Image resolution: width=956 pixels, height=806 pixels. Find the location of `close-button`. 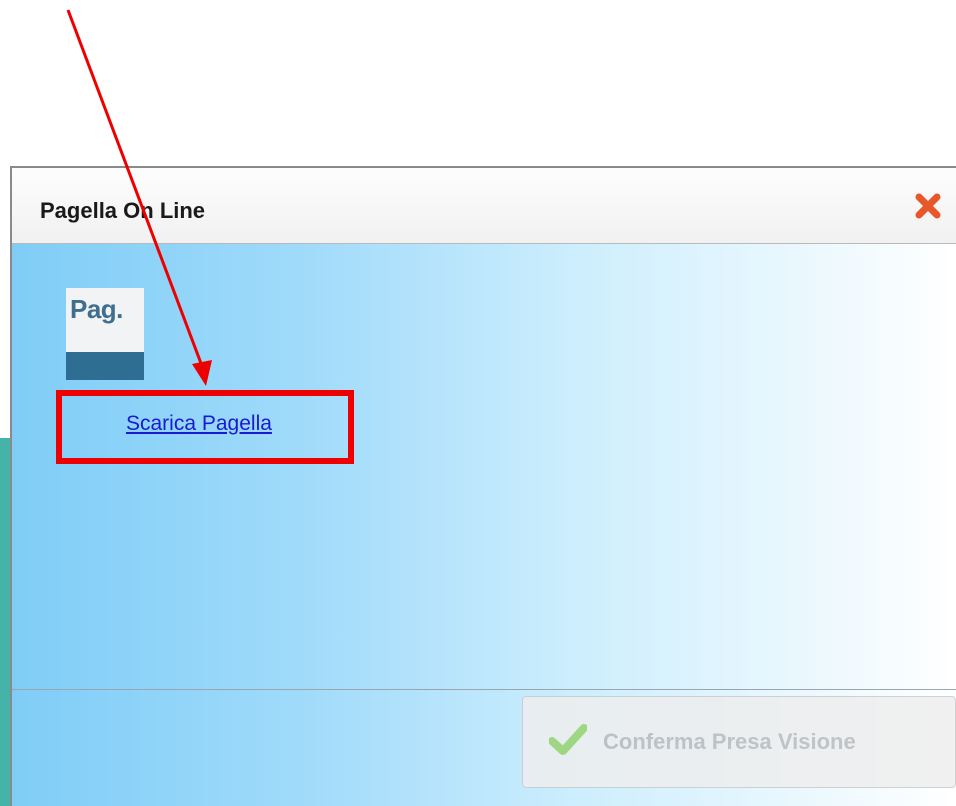

close-button is located at coordinates (928, 206).